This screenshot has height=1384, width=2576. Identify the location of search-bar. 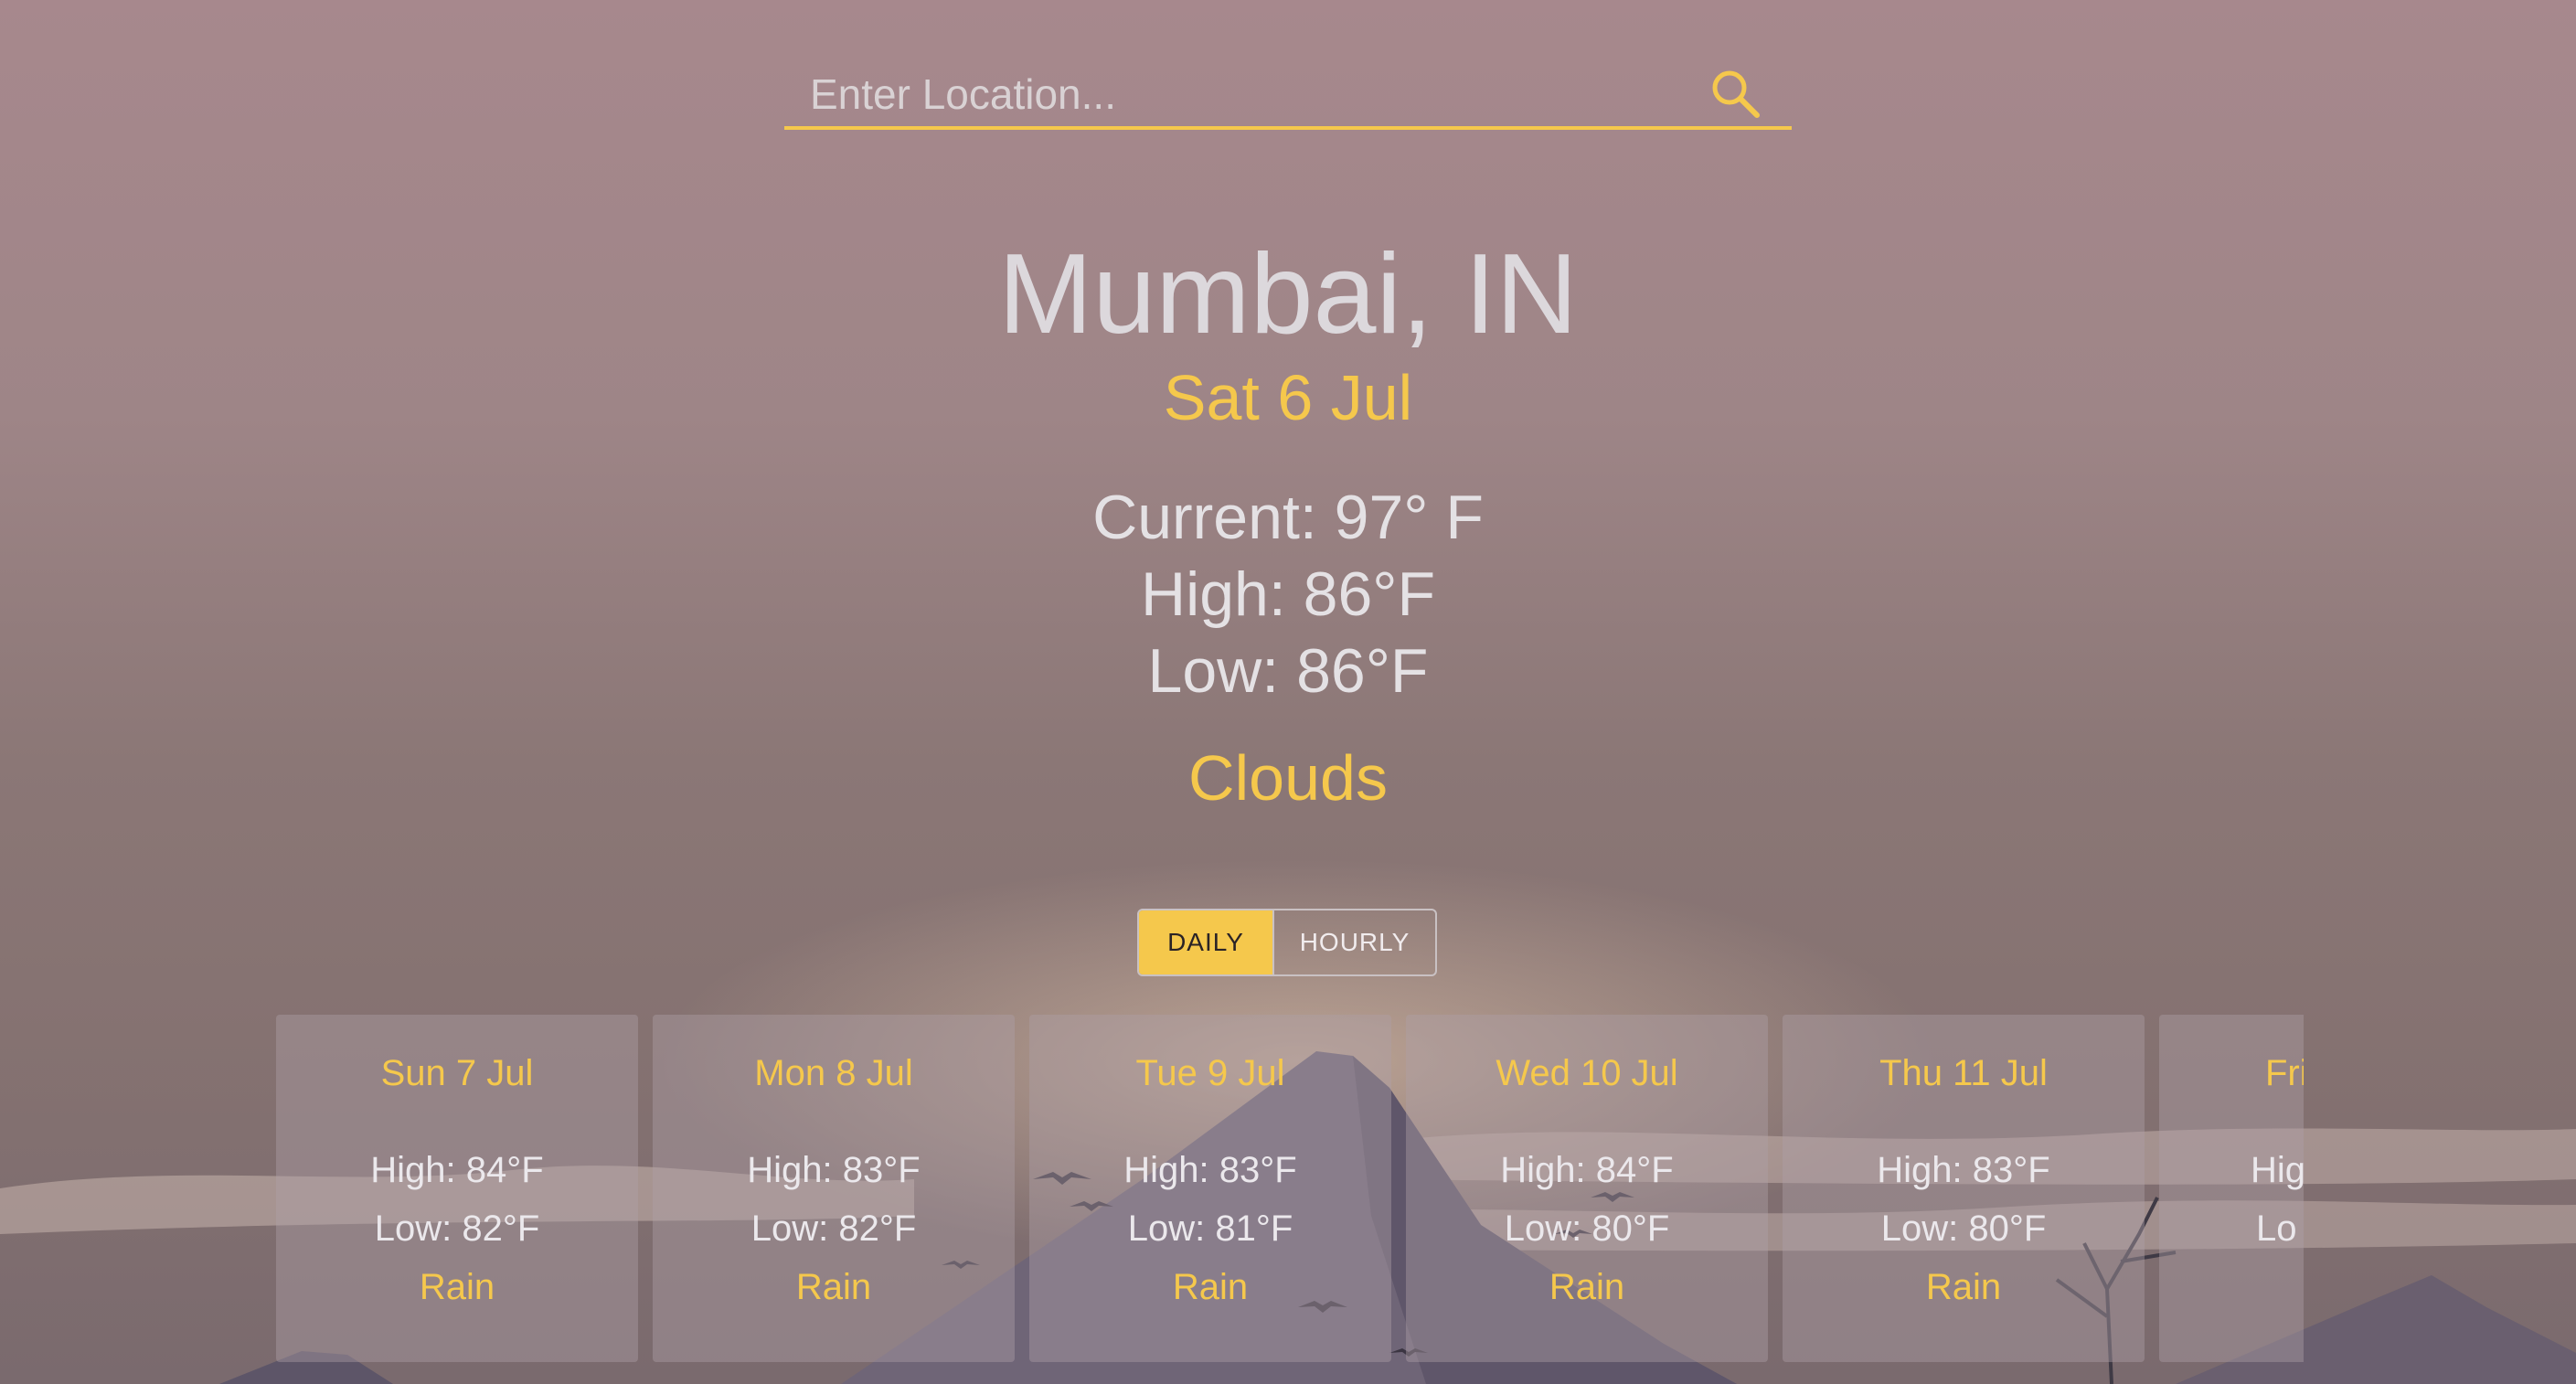
(1288, 93).